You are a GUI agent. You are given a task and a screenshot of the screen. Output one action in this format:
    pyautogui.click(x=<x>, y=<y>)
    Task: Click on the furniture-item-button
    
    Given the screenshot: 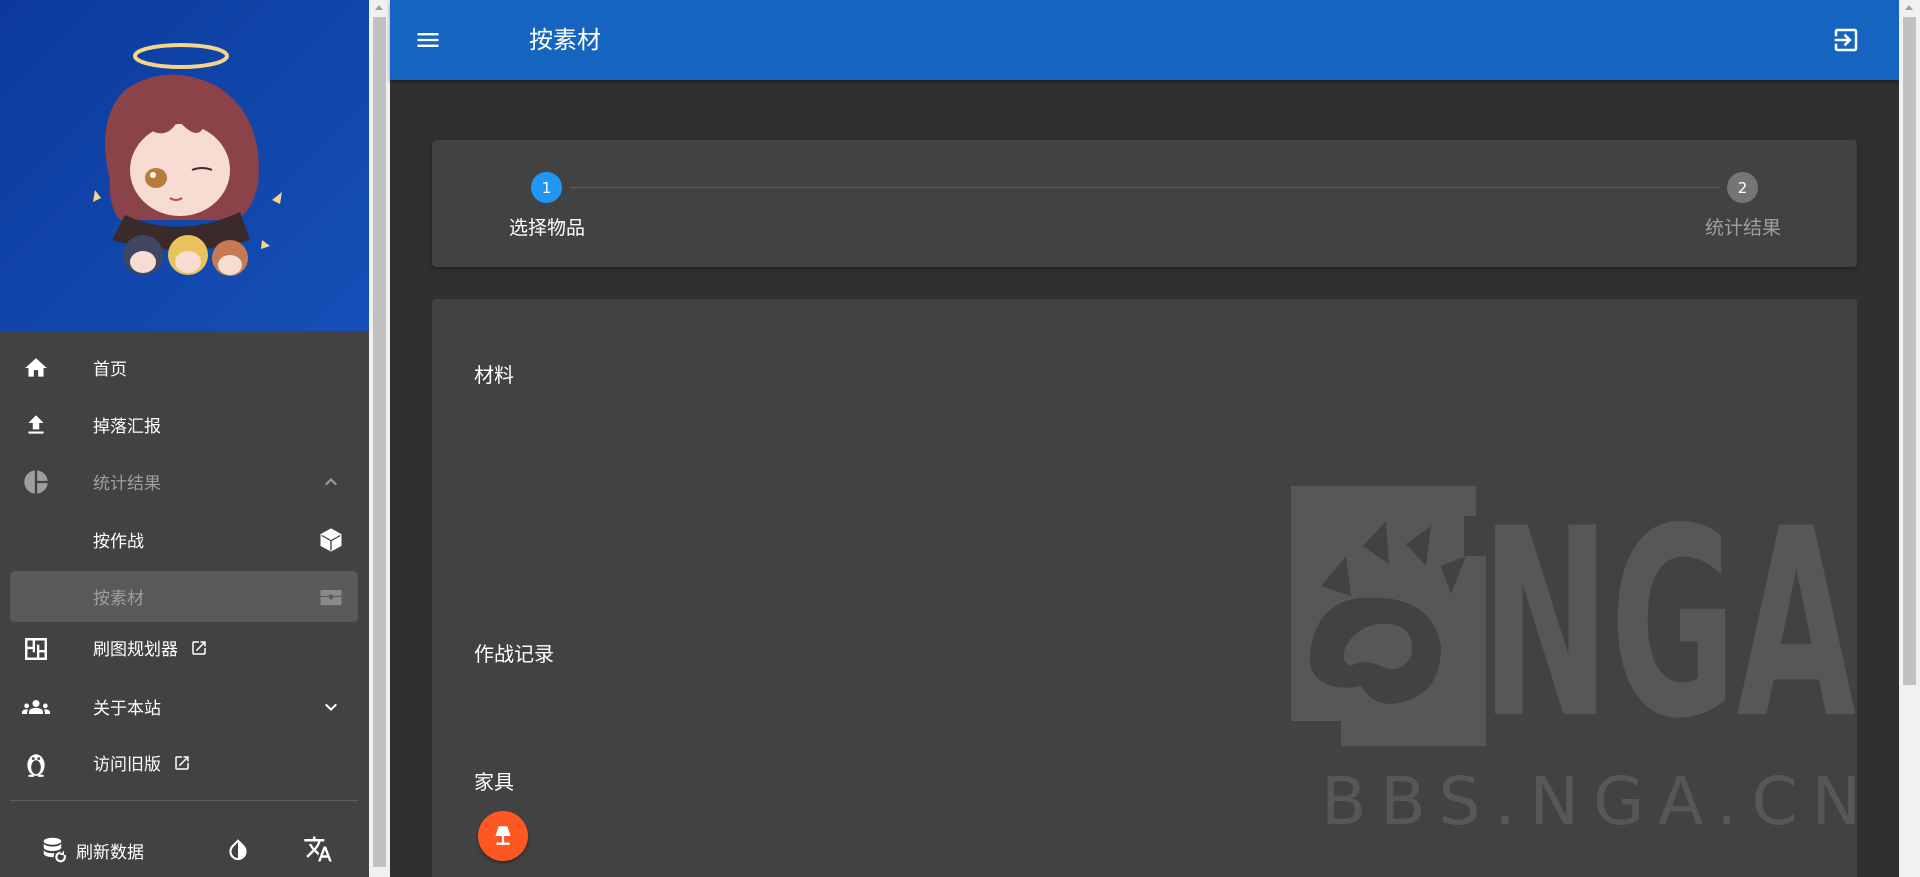 What is the action you would take?
    pyautogui.click(x=503, y=836)
    